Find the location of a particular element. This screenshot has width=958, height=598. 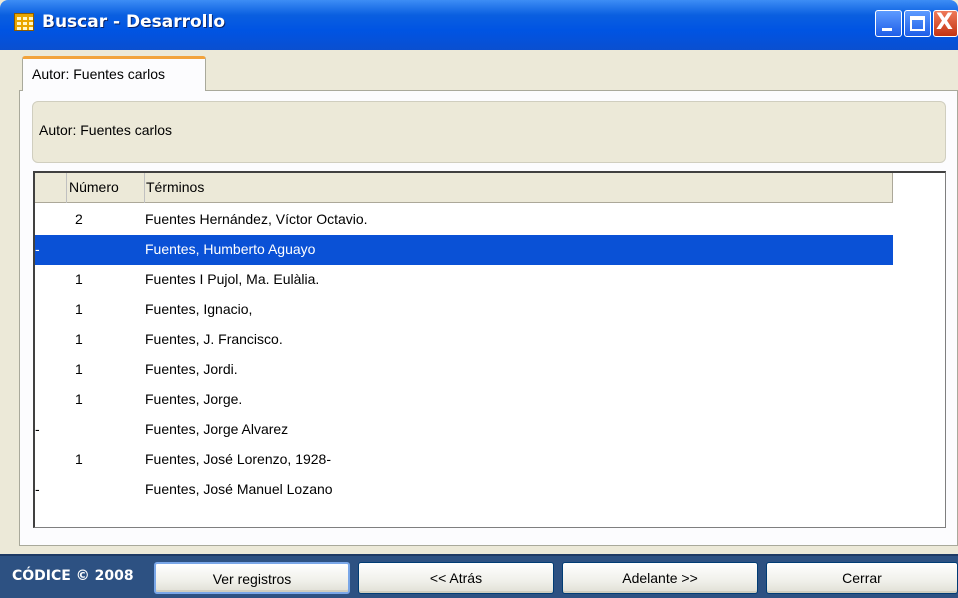

row-term: Fuentes, J. Francisco. is located at coordinates (214, 339).